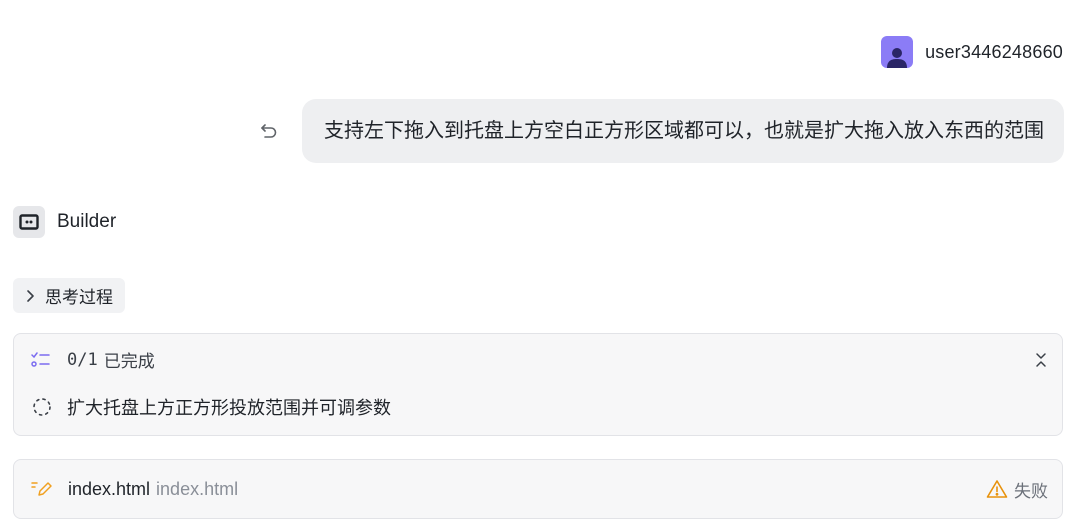 The image size is (1080, 532). Describe the element at coordinates (1041, 360) in the screenshot. I see `collapse-icon` at that location.